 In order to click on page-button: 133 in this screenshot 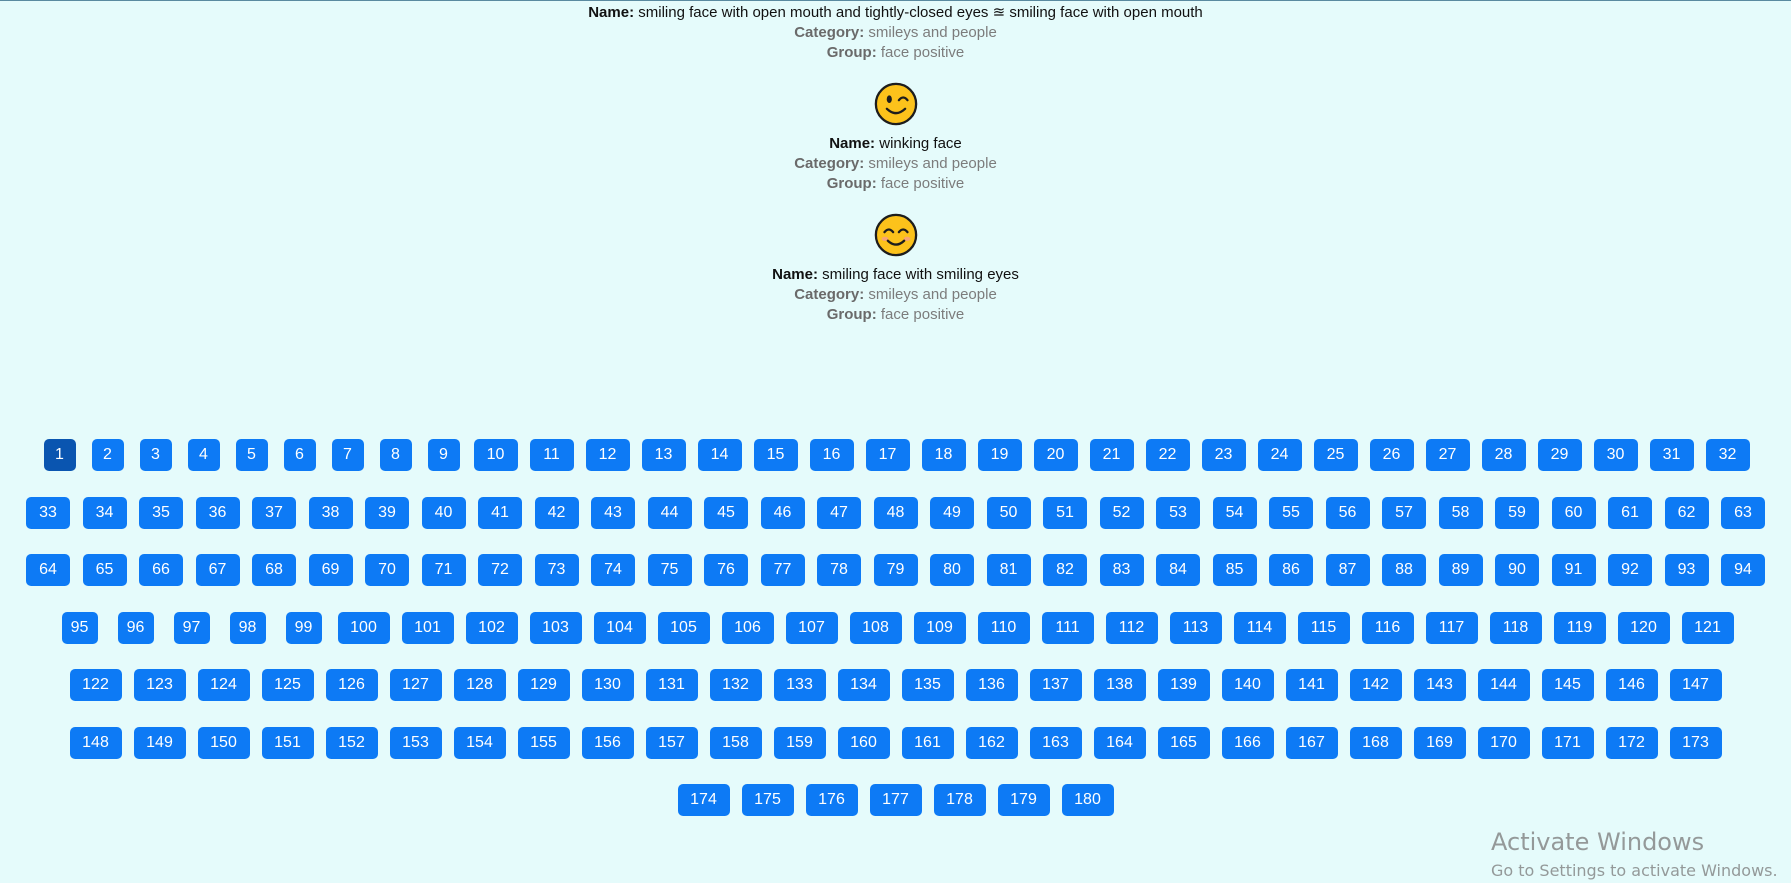, I will do `click(799, 685)`.